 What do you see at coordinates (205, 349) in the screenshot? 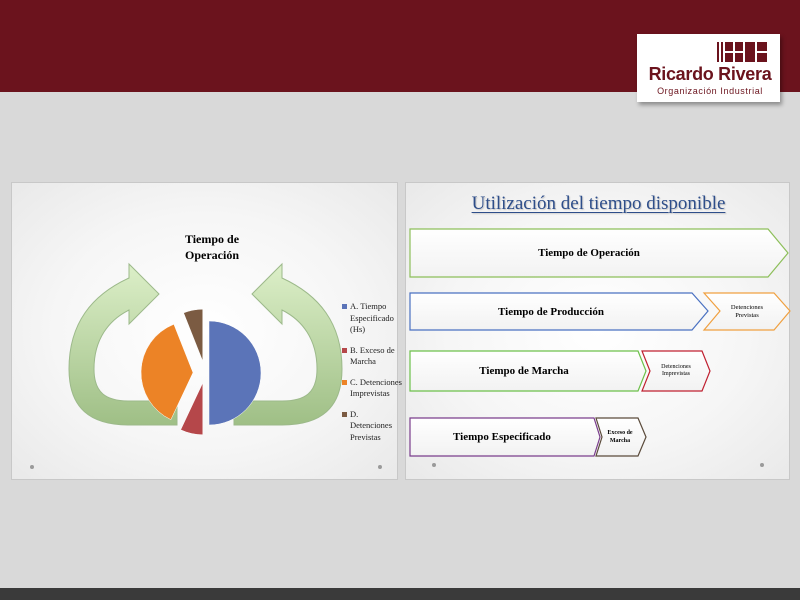
I see `cycle-arrows` at bounding box center [205, 349].